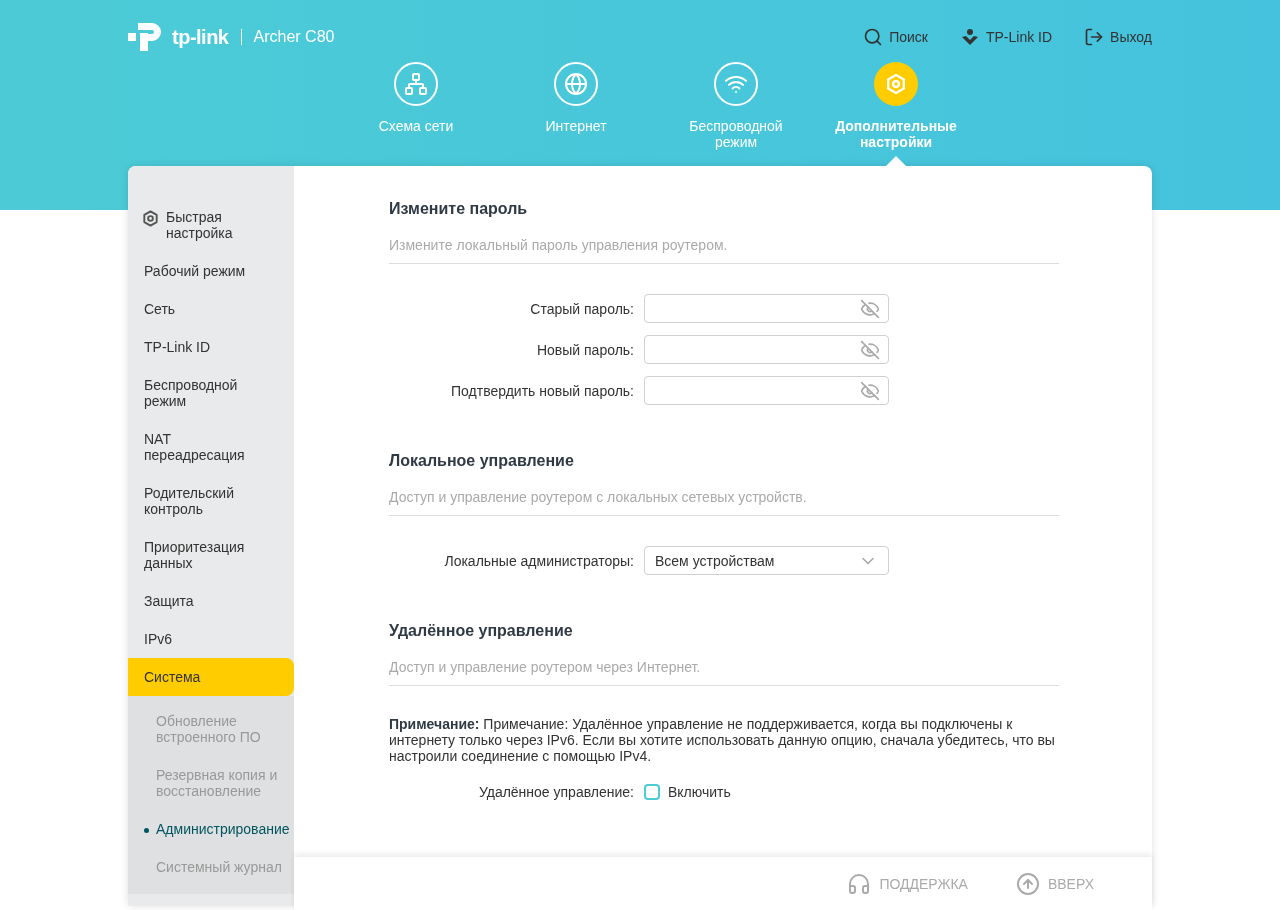 This screenshot has height=910, width=1280. What do you see at coordinates (211, 225) in the screenshot?
I see `sidebar-item: Быстрая настройка` at bounding box center [211, 225].